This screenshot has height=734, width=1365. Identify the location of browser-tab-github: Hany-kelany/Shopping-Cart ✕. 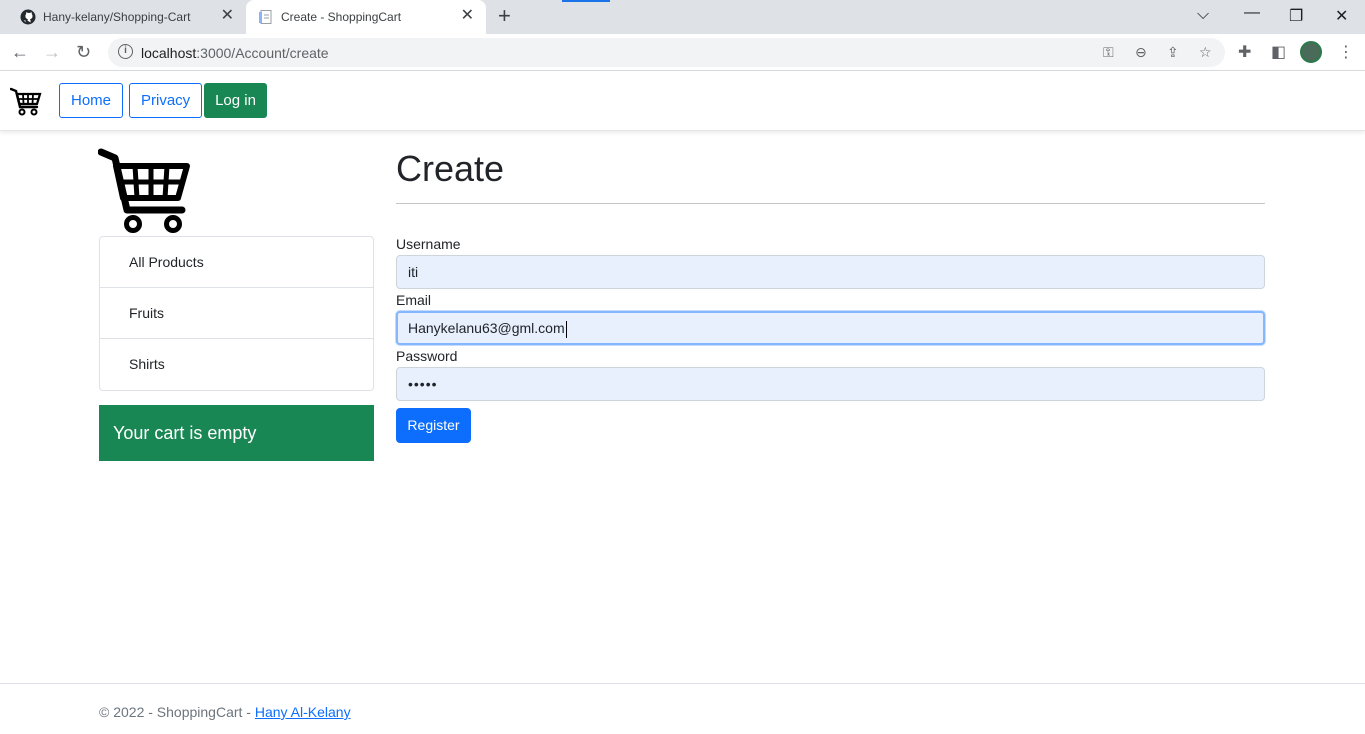
(127, 17).